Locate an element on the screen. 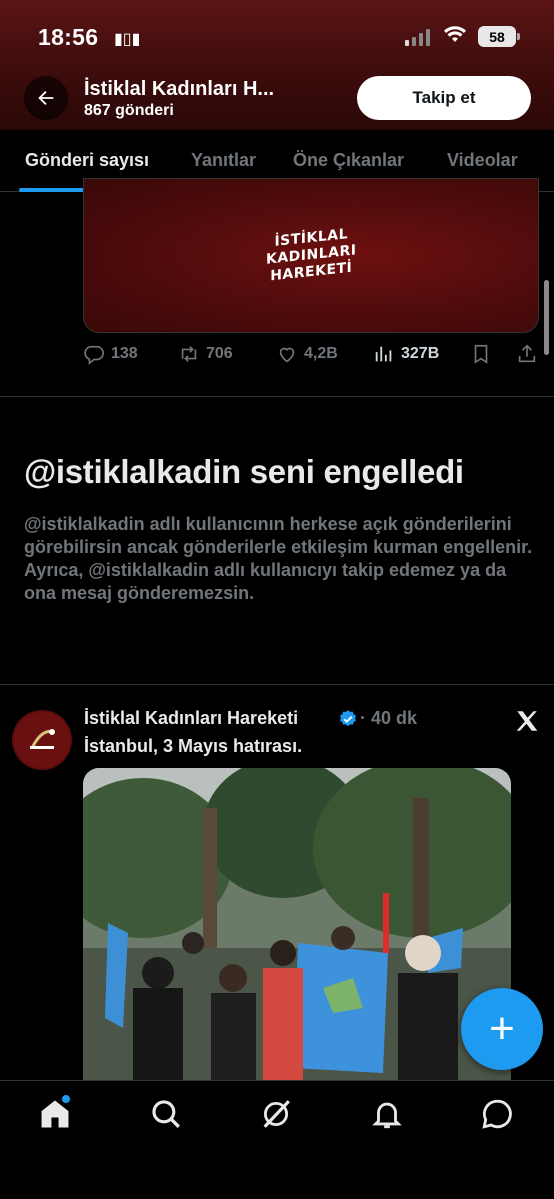 The width and height of the screenshot is (554, 1199). status-bar: 18:56 ▮▯▮ 58 is located at coordinates (277, 35).